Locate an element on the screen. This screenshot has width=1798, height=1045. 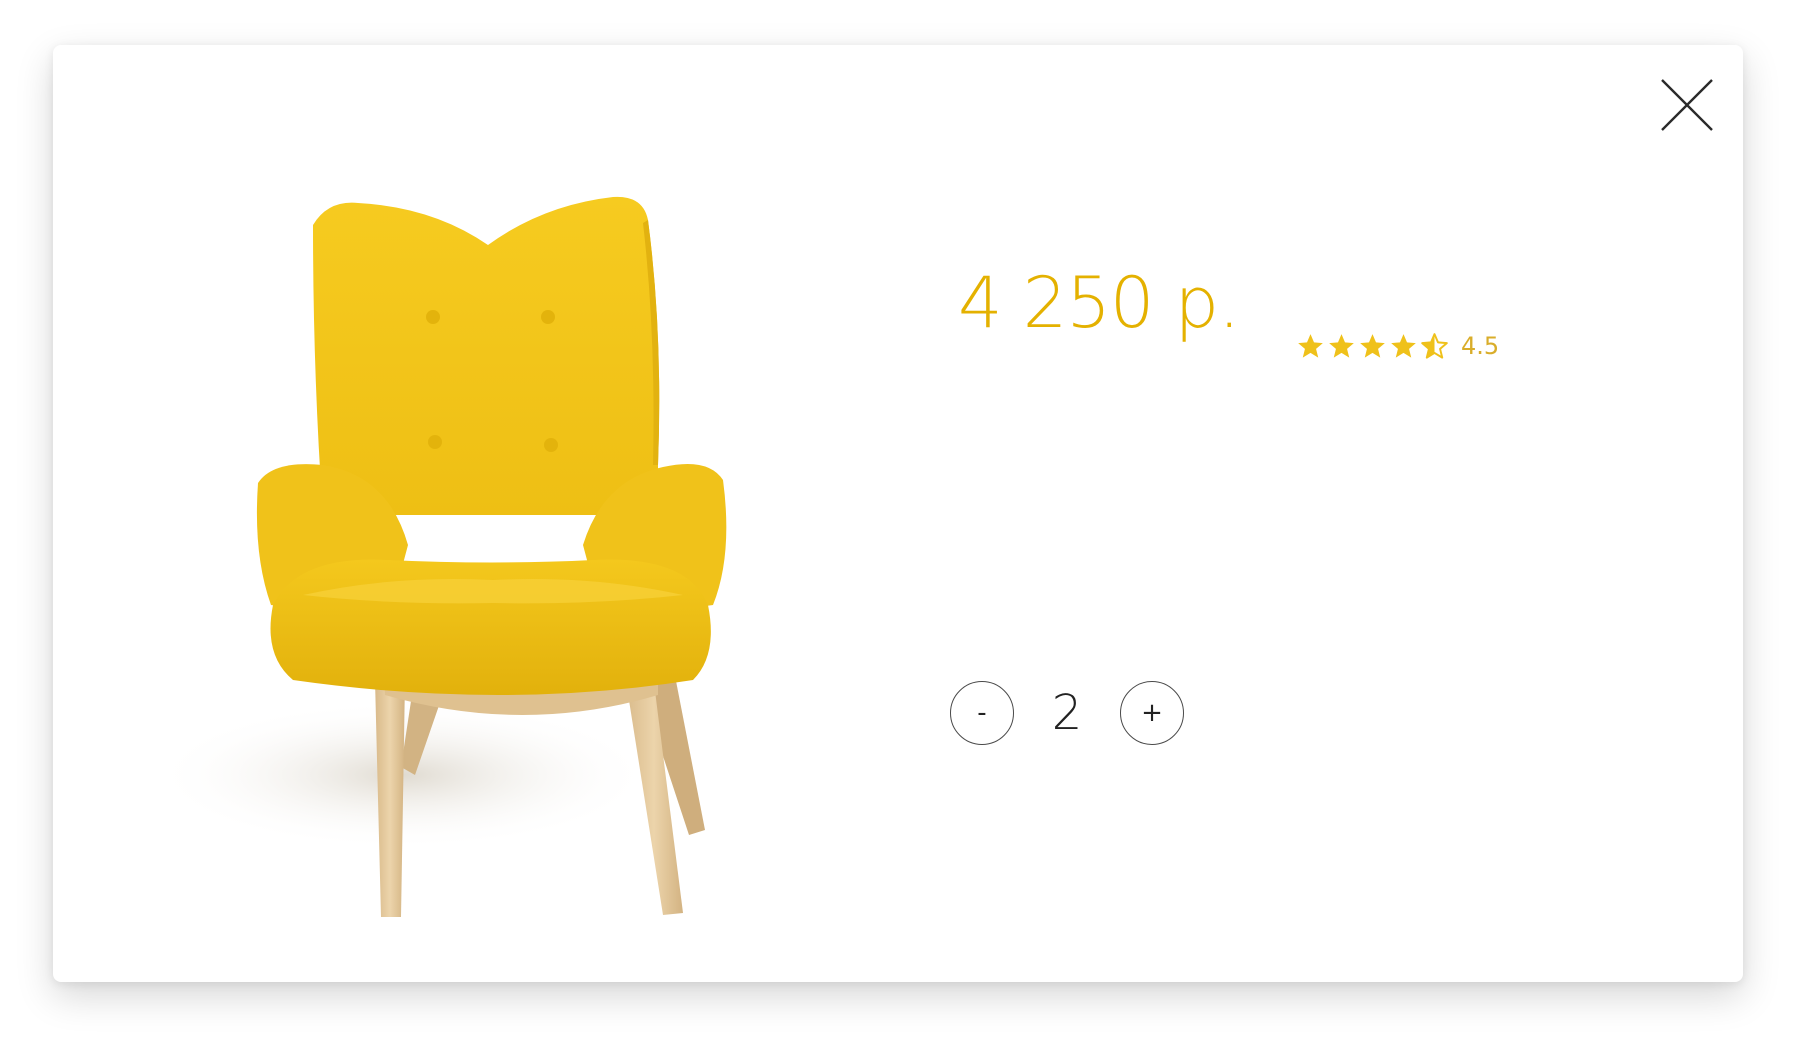
close-icon is located at coordinates (1687, 105).